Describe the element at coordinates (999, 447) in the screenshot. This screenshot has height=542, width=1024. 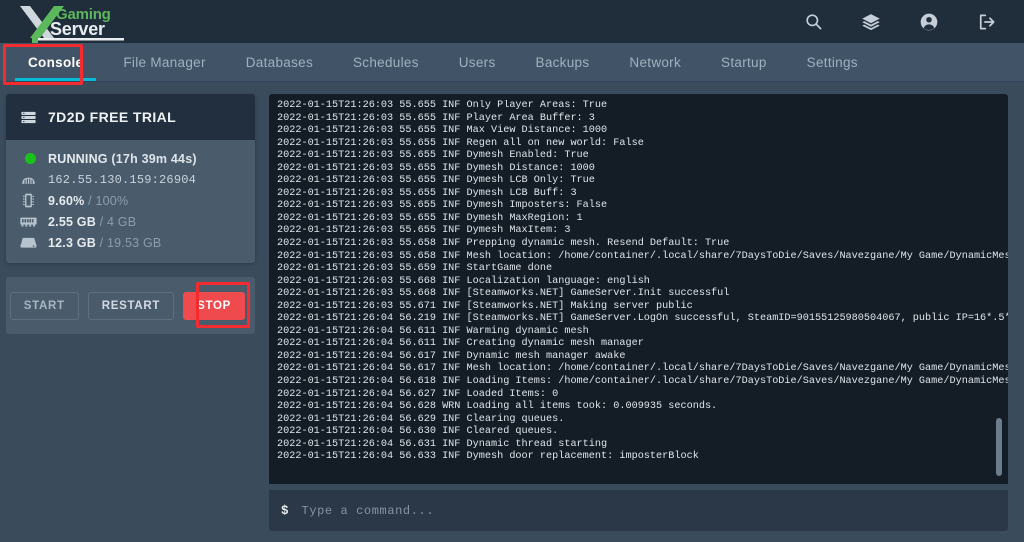
I see `console-scrollbar-thumb` at that location.